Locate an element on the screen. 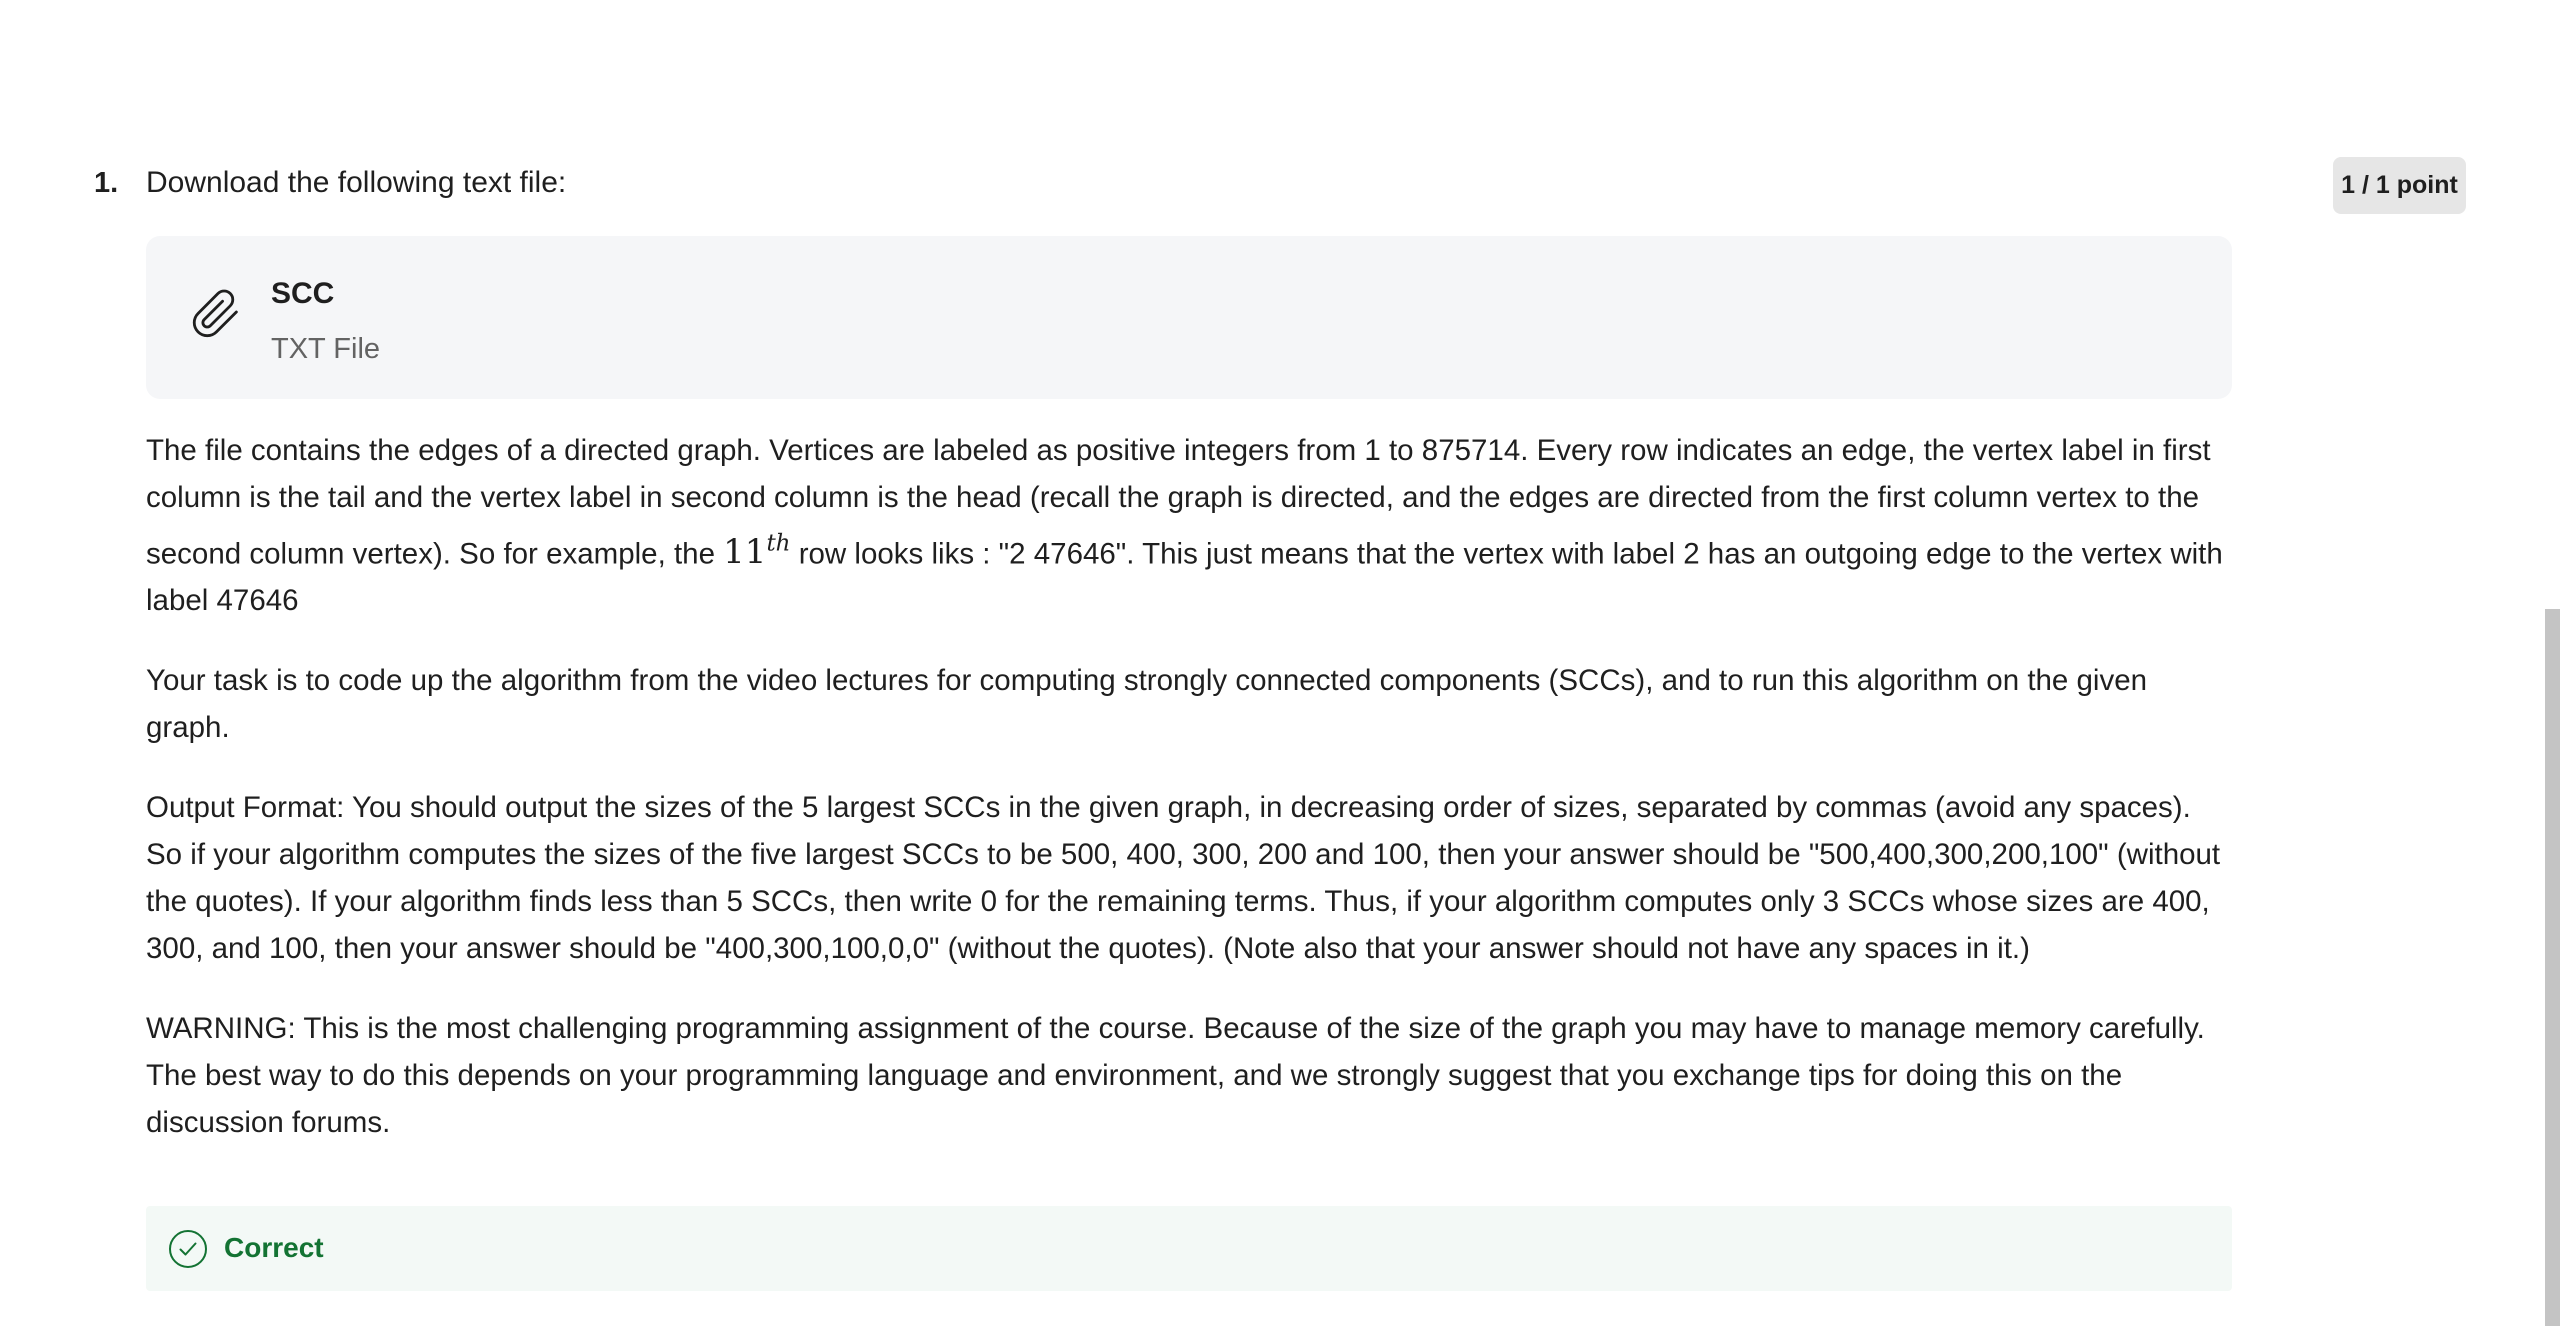 The height and width of the screenshot is (1326, 2560). feedback-banner: Correct is located at coordinates (1189, 1249).